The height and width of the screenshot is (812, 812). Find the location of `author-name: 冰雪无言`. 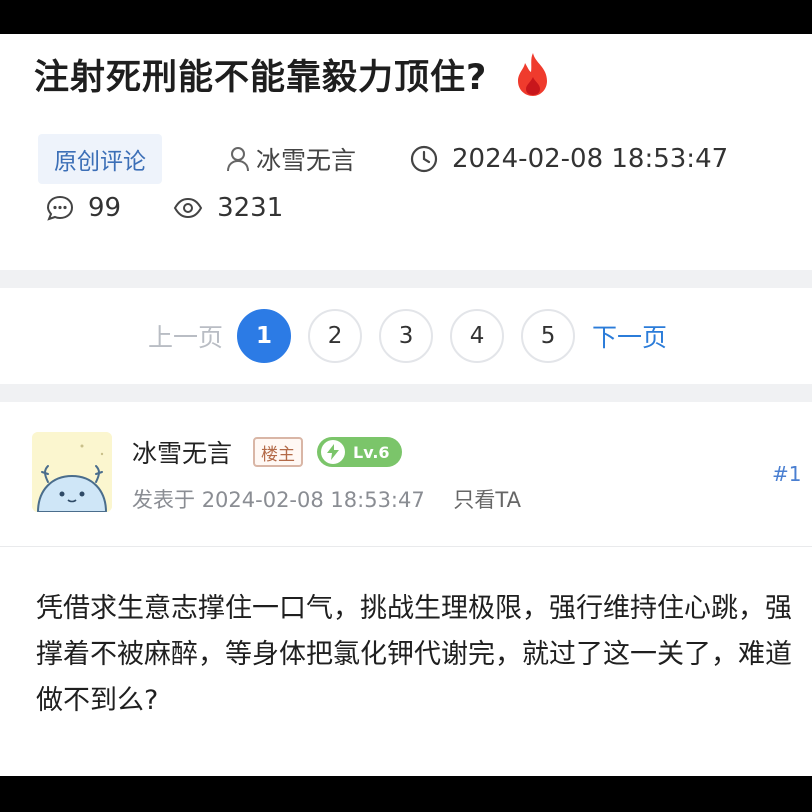

author-name: 冰雪无言 is located at coordinates (306, 160).